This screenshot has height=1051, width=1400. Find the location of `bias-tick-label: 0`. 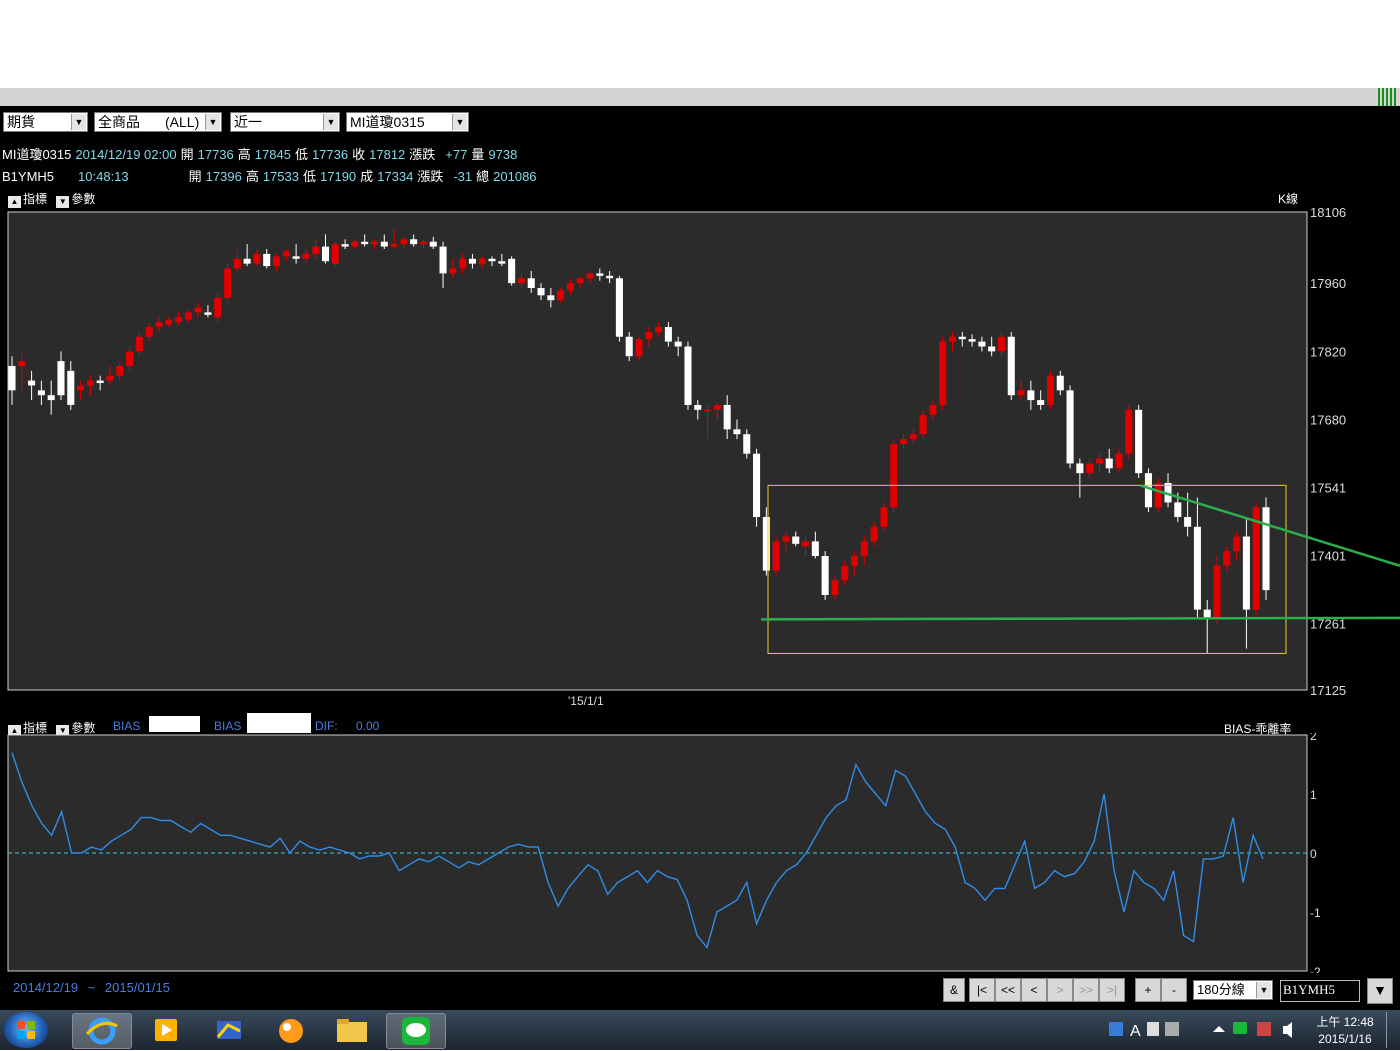

bias-tick-label: 0 is located at coordinates (1313, 854).